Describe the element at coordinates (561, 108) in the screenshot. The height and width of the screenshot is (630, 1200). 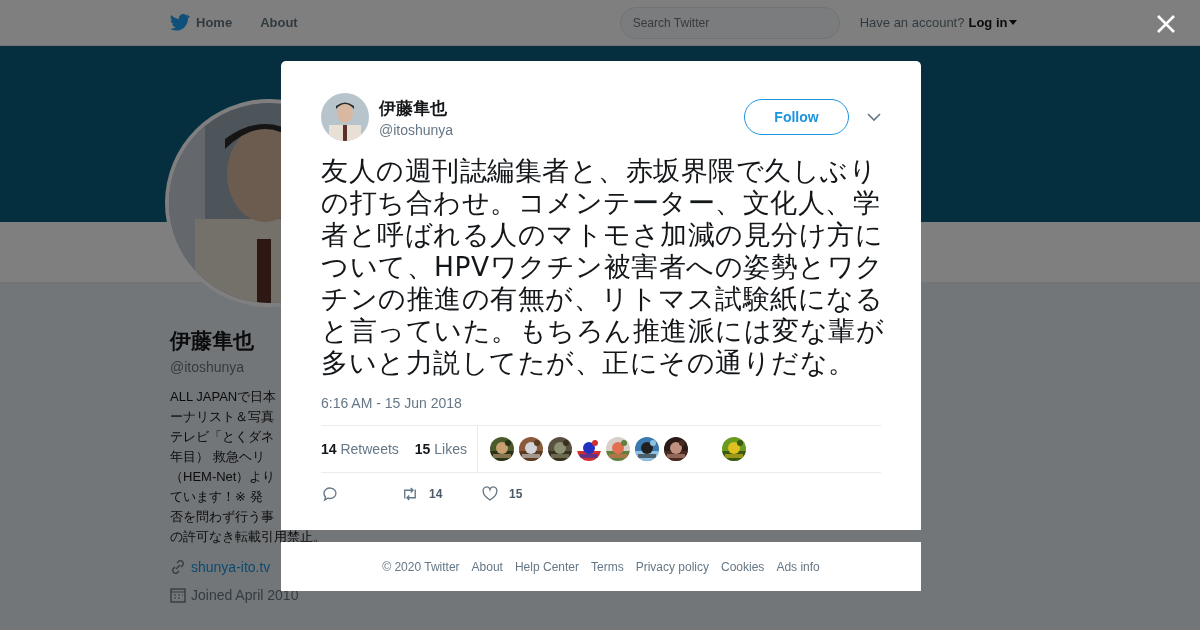
I see `author-name: 伊藤隼也` at that location.